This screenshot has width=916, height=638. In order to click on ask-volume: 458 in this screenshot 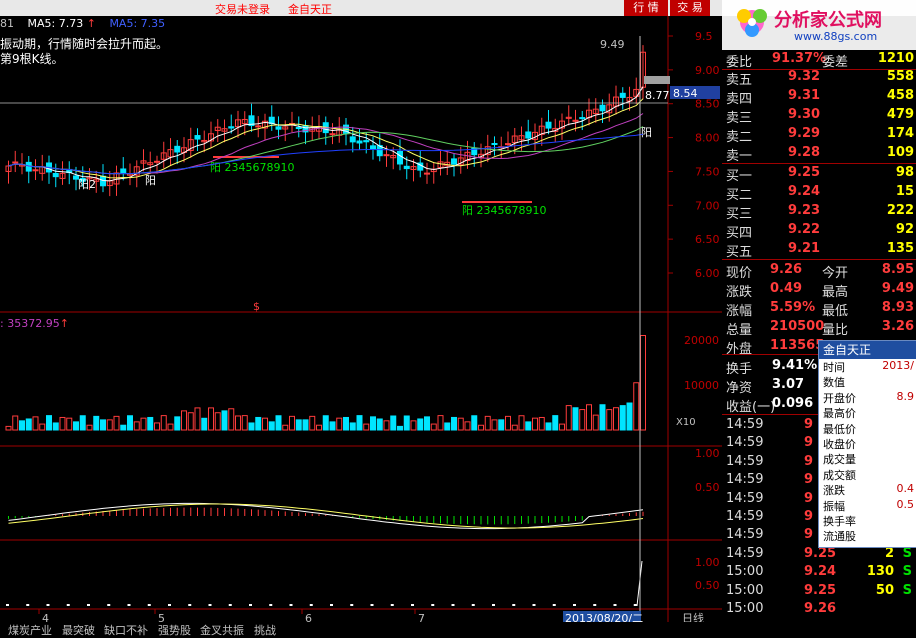, I will do `click(900, 95)`.